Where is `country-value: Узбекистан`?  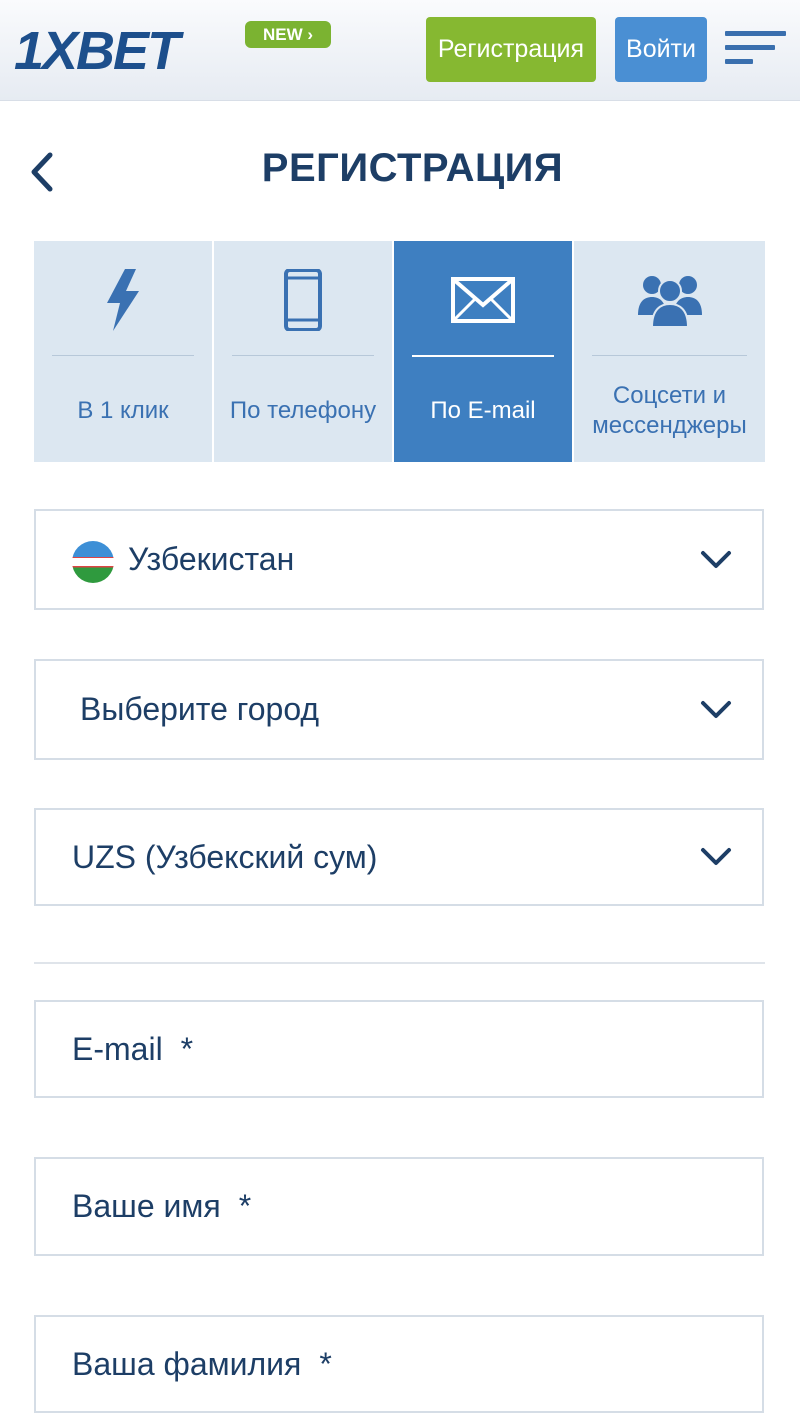 country-value: Узбекистан is located at coordinates (211, 559).